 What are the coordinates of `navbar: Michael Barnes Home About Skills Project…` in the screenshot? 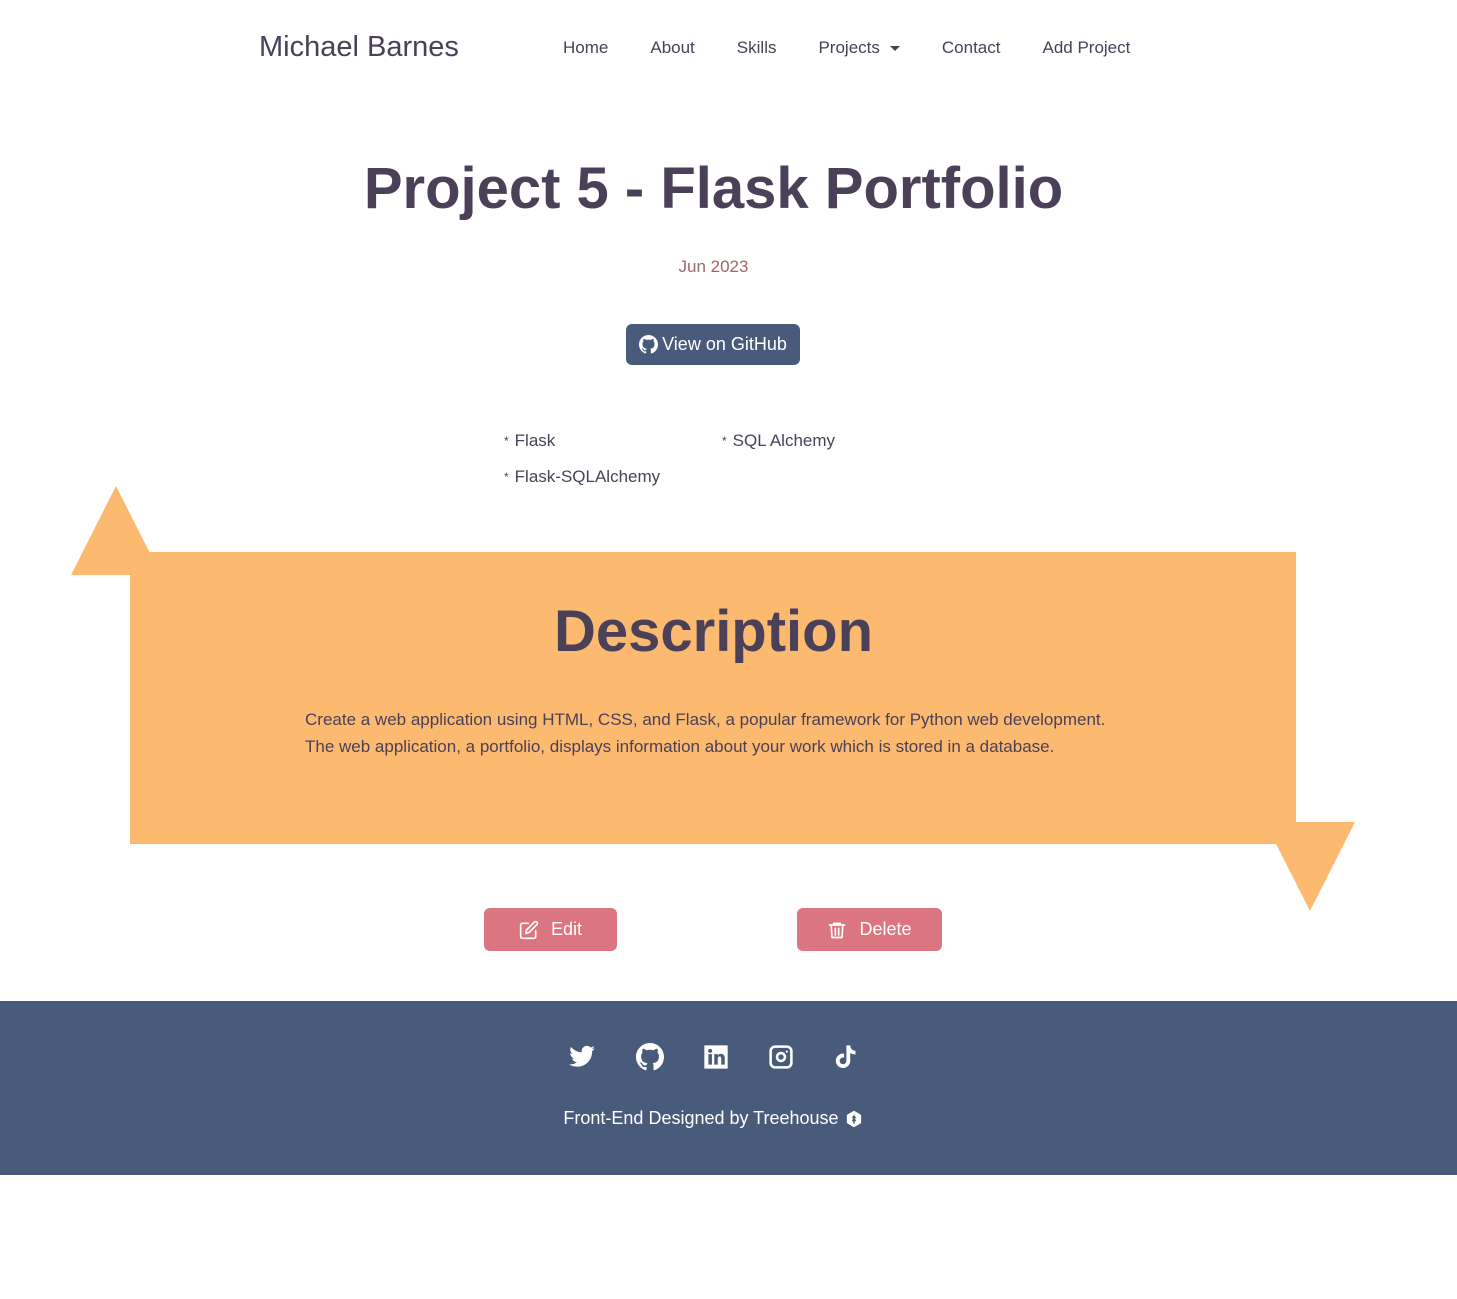 It's located at (728, 49).